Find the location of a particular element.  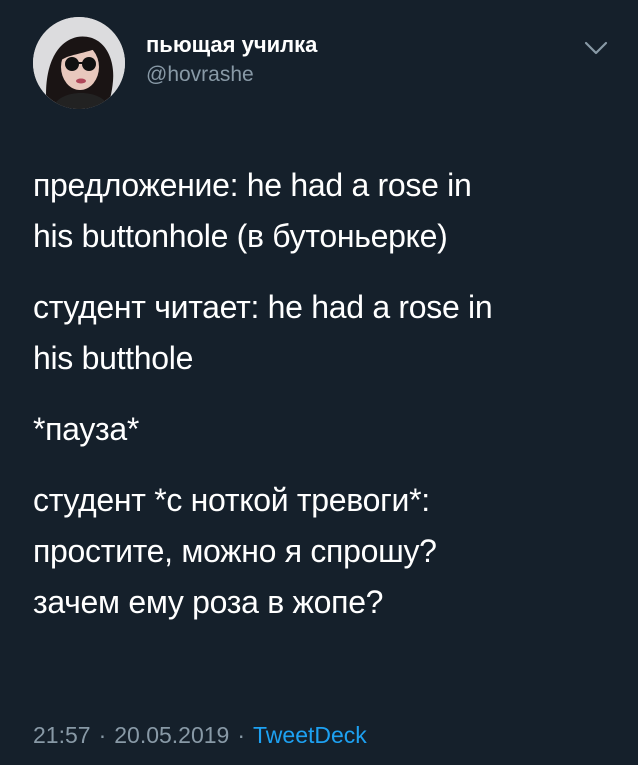

tweet-menu-button is located at coordinates (596, 48).